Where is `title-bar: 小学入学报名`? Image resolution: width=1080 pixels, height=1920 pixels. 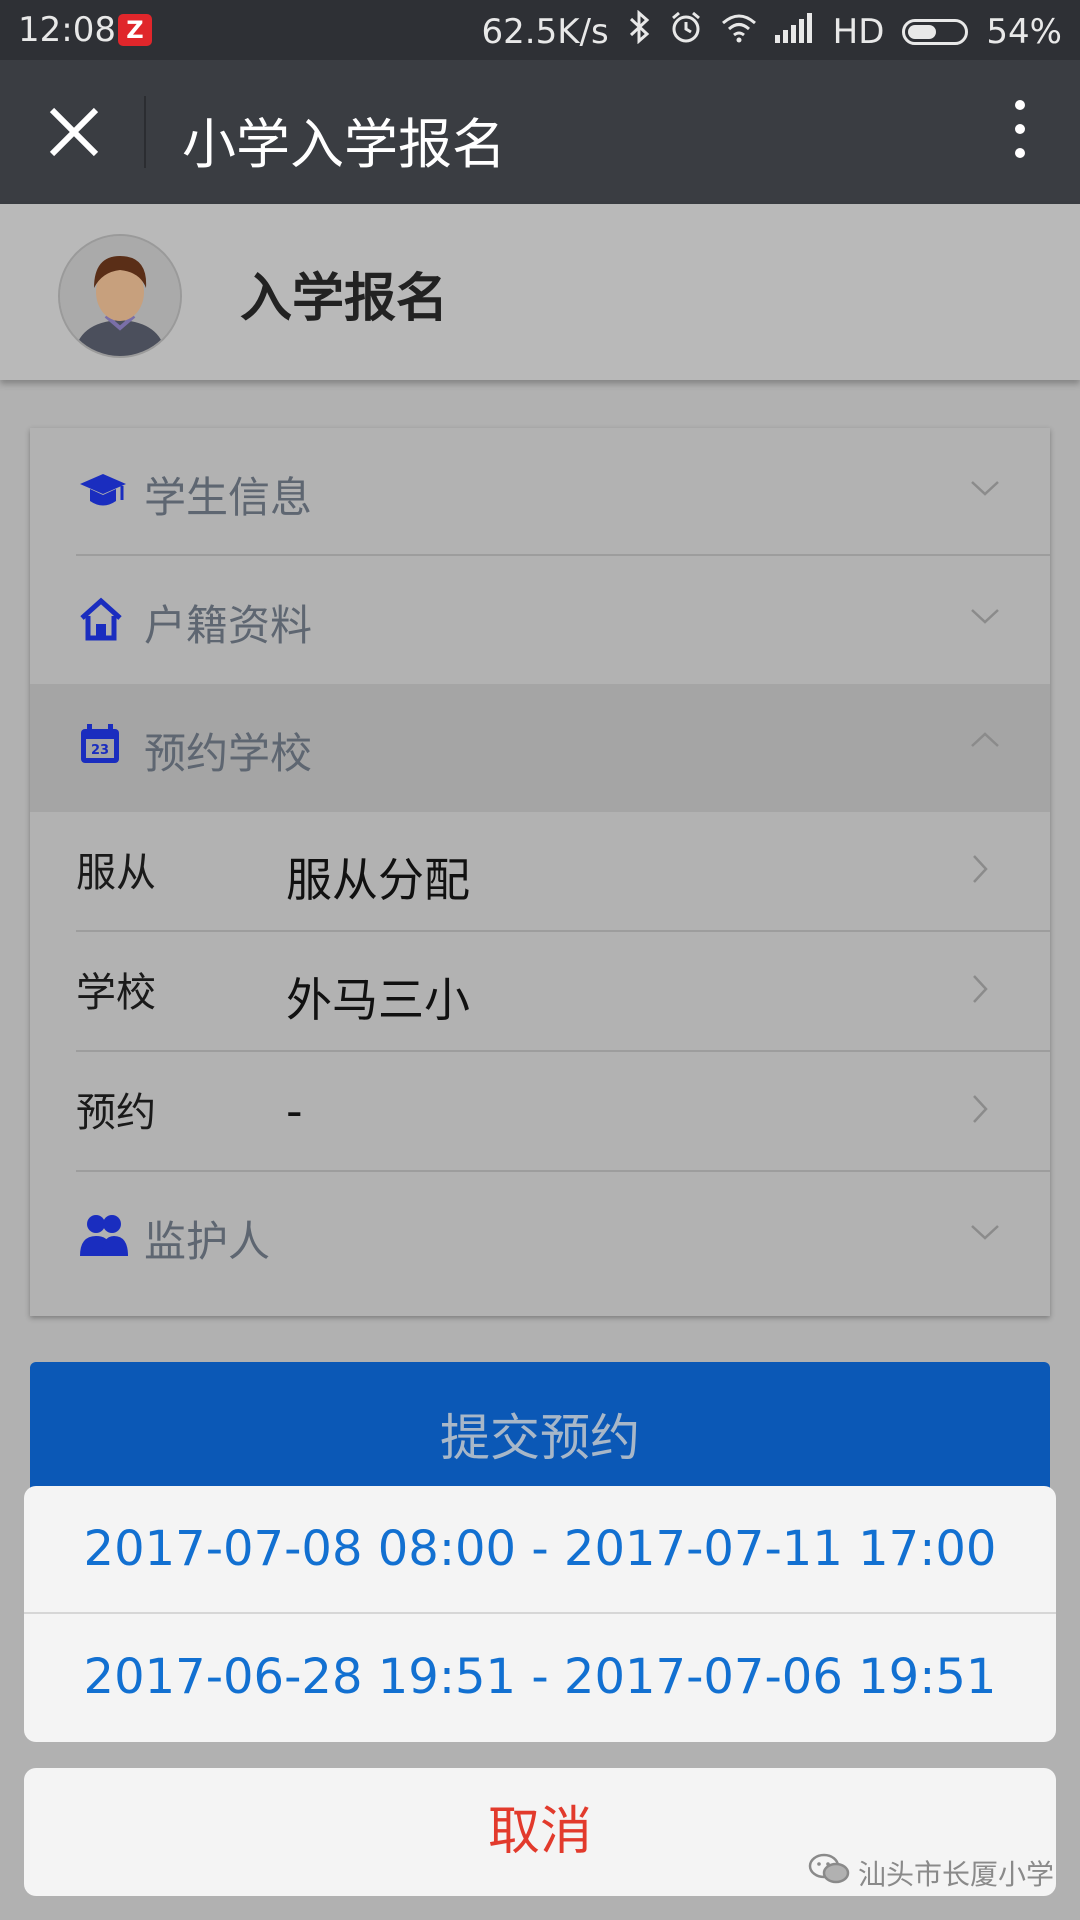 title-bar: 小学入学报名 is located at coordinates (540, 132).